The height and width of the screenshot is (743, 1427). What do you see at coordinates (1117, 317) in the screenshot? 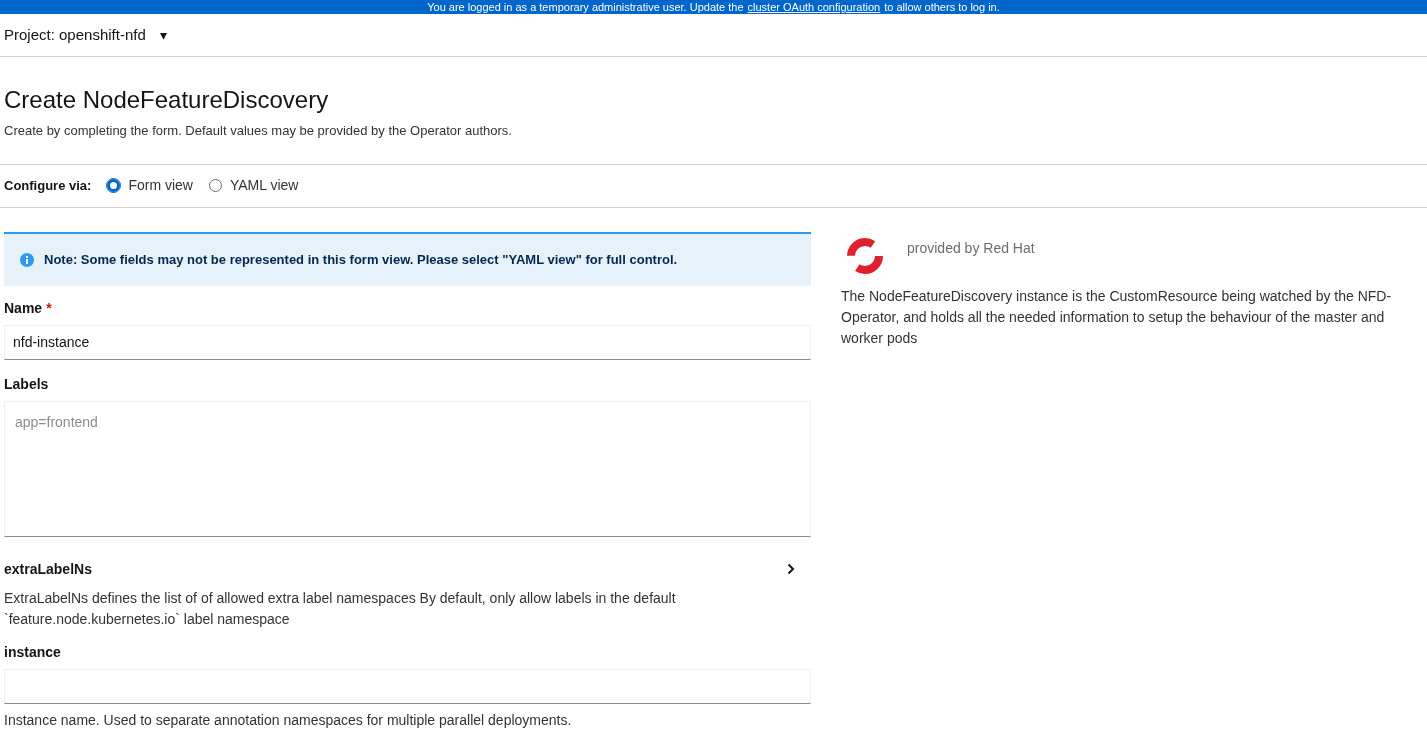
I see `operator-description: The NodeFeatureDiscovery instance is the CustomResource being watched by the NFD-Operator, and holds all the needed information to setup the behaviour of the master and worker pods` at bounding box center [1117, 317].